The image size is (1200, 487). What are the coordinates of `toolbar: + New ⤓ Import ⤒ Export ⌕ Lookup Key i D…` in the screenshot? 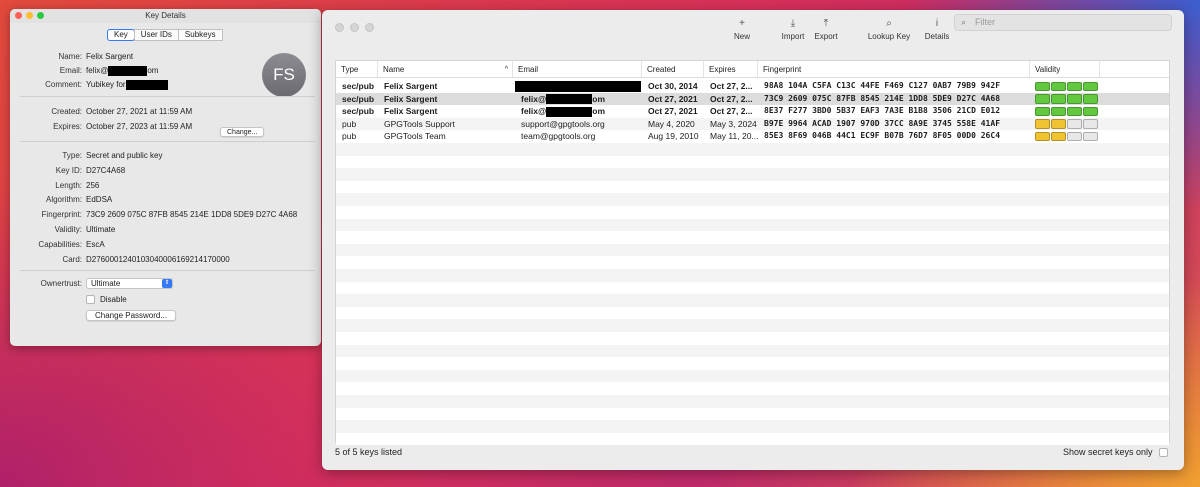 It's located at (753, 28).